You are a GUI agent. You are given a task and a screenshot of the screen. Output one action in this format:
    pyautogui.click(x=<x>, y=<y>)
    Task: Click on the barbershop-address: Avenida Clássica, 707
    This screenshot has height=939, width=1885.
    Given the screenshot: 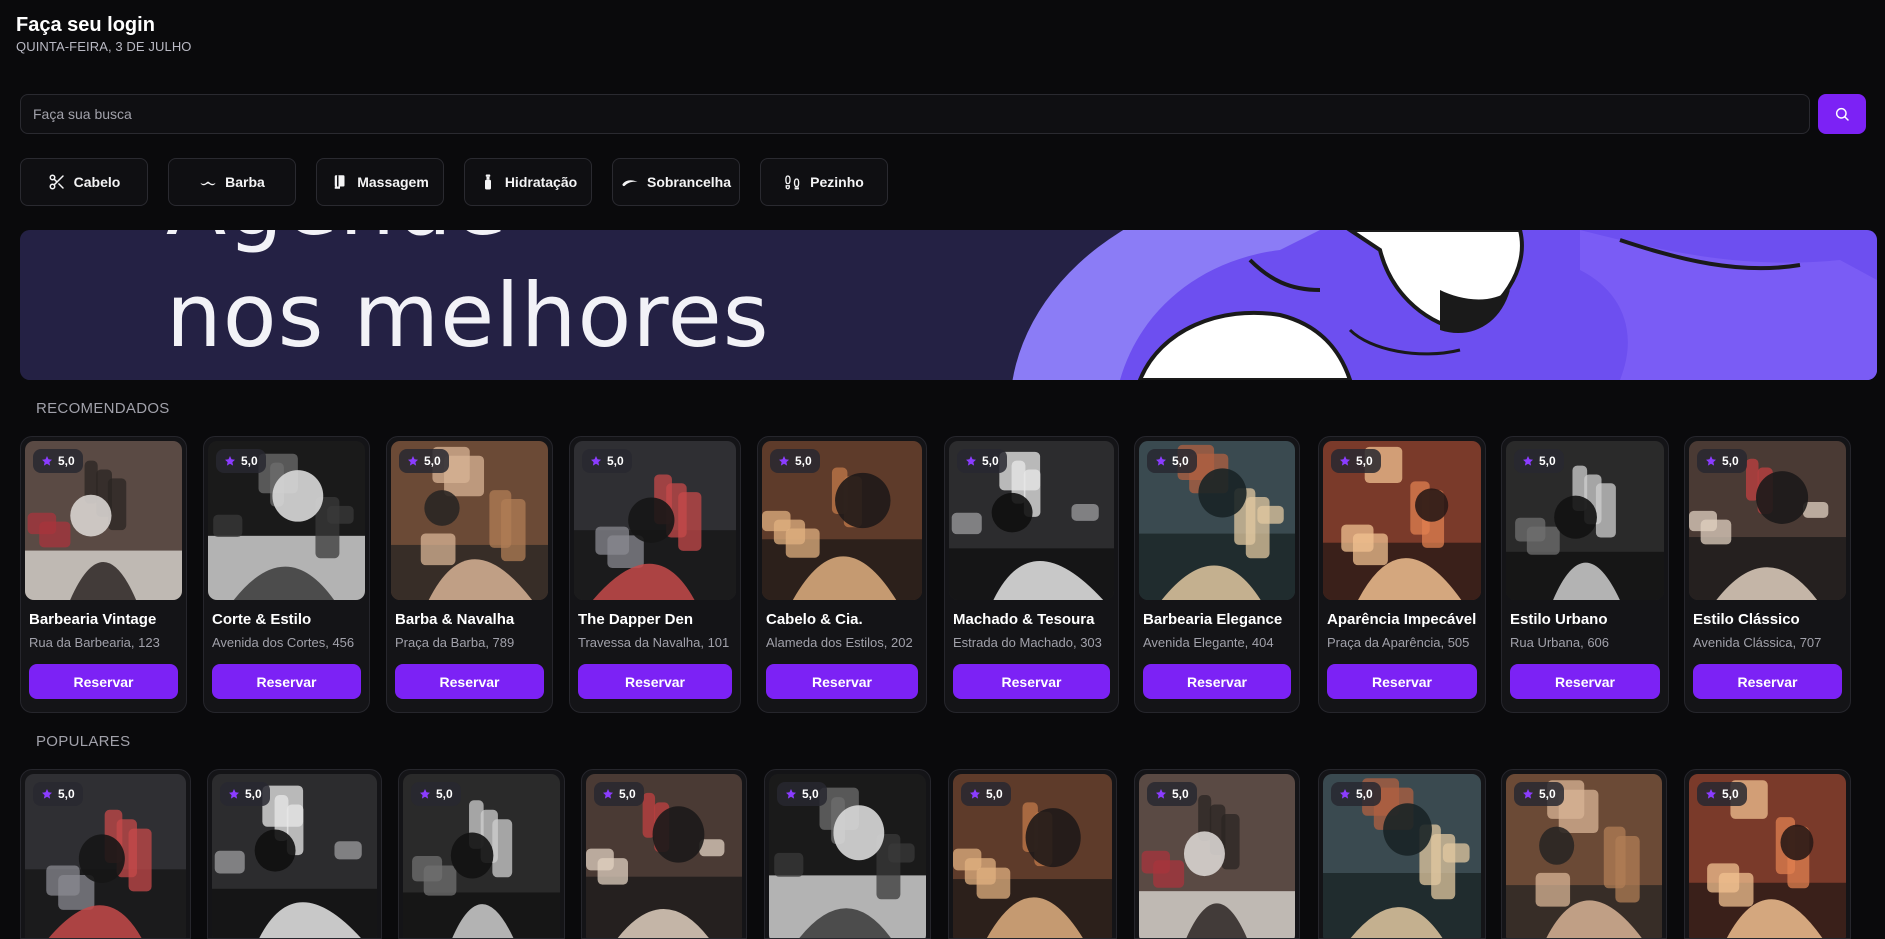 What is the action you would take?
    pyautogui.click(x=1757, y=642)
    